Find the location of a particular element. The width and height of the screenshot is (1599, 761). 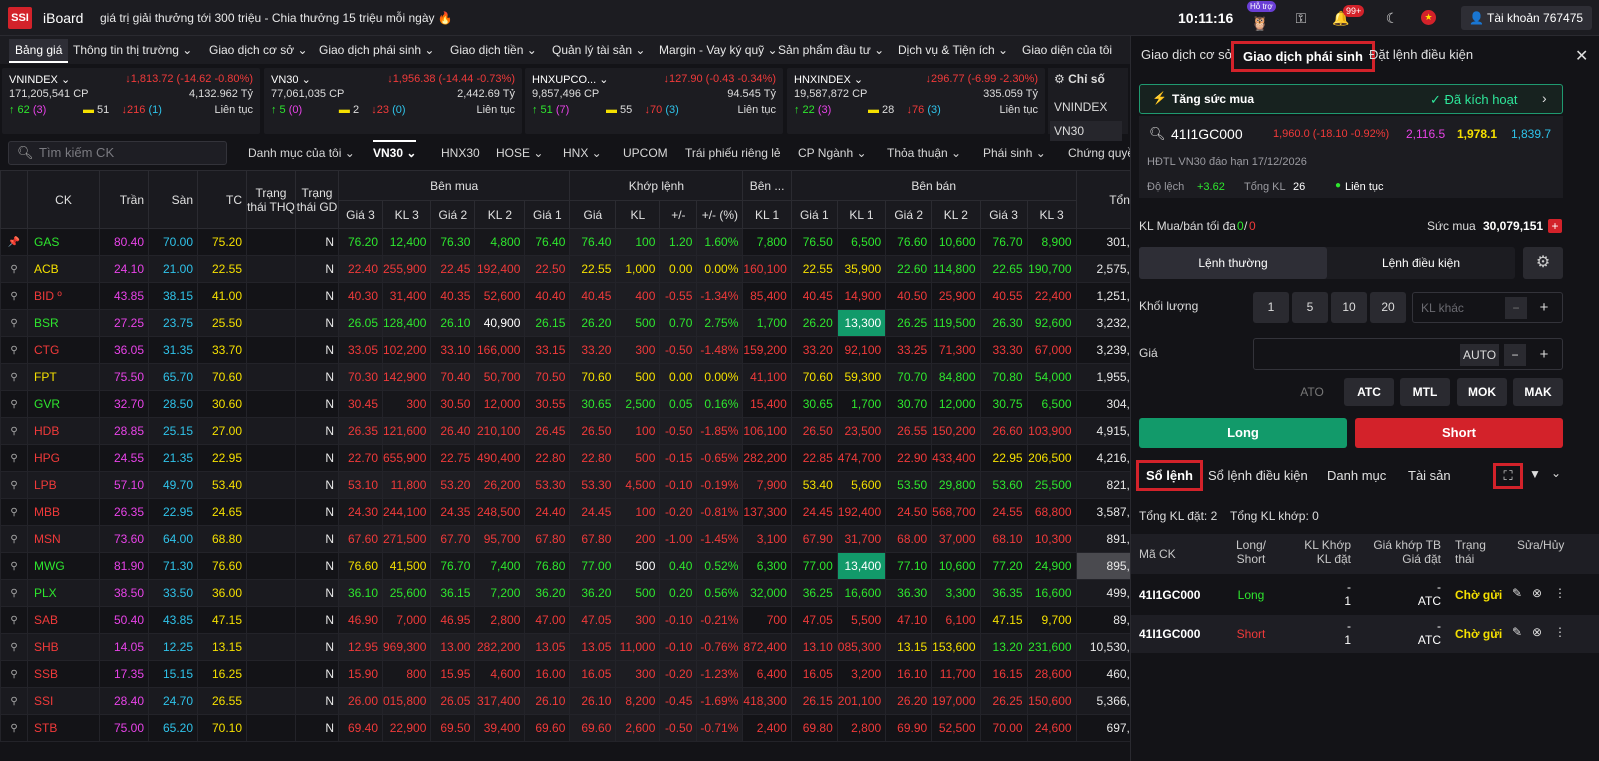

tab-thoa-thuan: Thỏa thuận ⌄ is located at coordinates (924, 153).